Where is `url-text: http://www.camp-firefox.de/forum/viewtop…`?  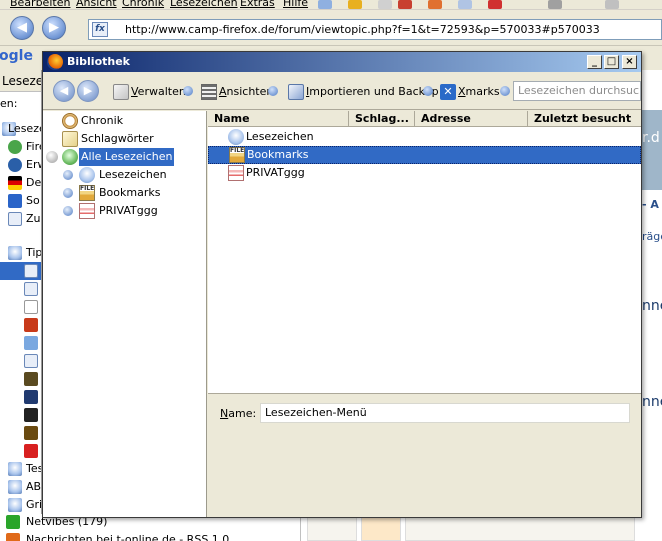
url-text: http://www.camp-firefox.de/forum/viewtop… is located at coordinates (362, 29).